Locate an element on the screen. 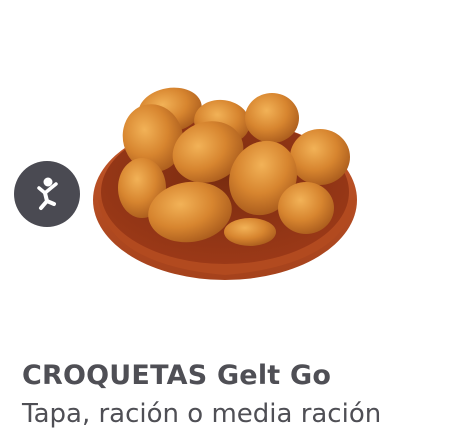 This screenshot has height=446, width=449. happy-person-icon is located at coordinates (47, 194).